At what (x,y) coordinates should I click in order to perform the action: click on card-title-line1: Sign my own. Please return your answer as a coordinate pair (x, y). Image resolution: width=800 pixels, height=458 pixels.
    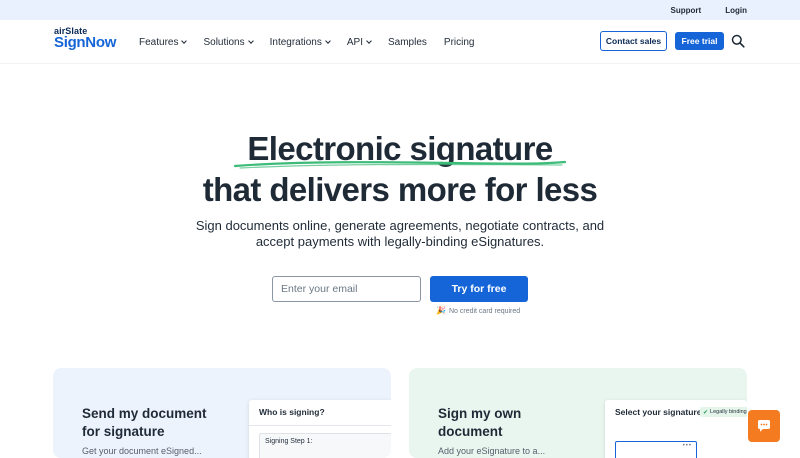
    Looking at the image, I should click on (480, 413).